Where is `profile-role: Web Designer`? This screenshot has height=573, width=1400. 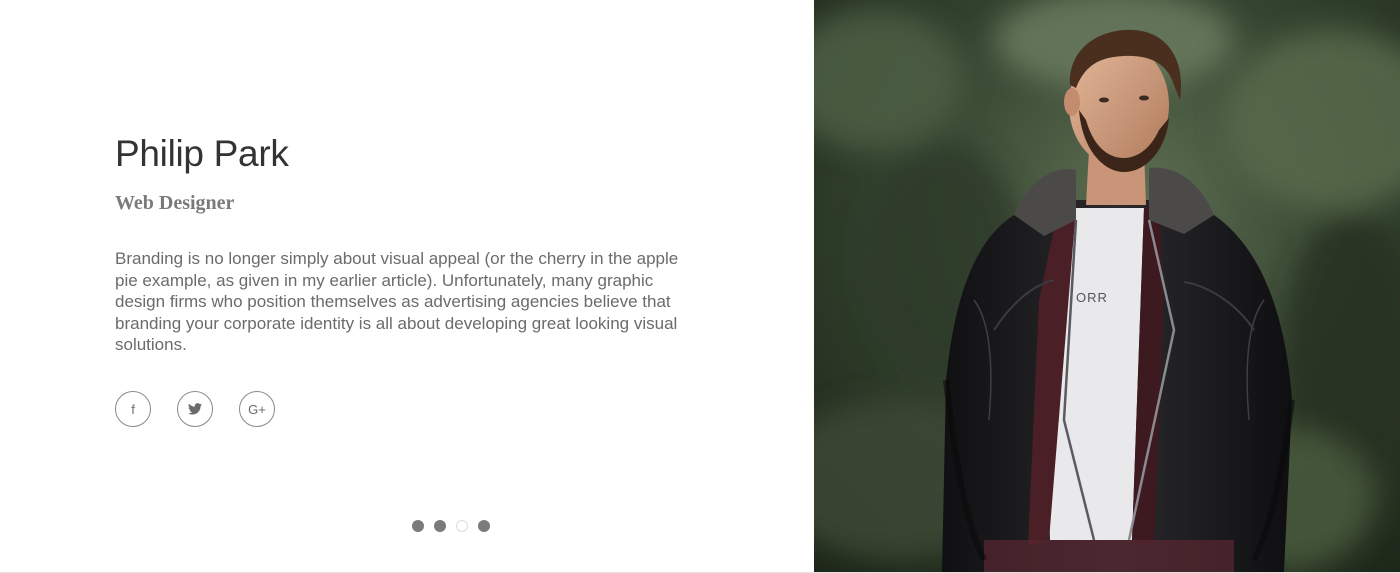
profile-role: Web Designer is located at coordinates (175, 203).